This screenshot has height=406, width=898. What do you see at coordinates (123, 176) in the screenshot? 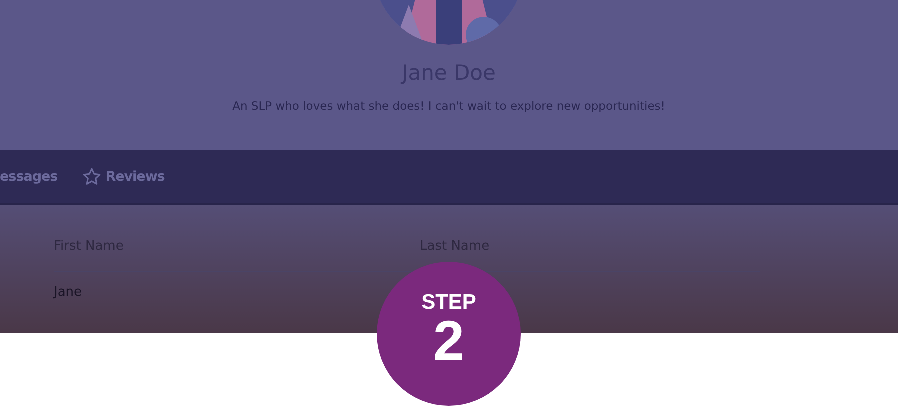
I see `nav-tab: Reviews` at bounding box center [123, 176].